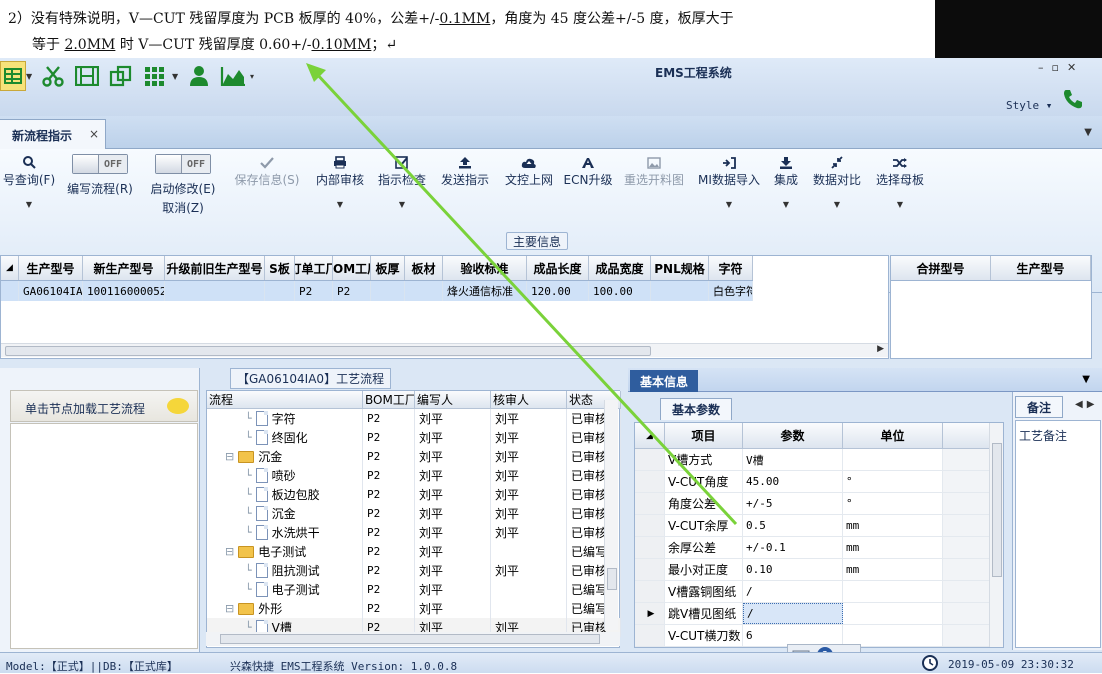  Describe the element at coordinates (529, 399) in the screenshot. I see `column-header: 核审人` at that location.